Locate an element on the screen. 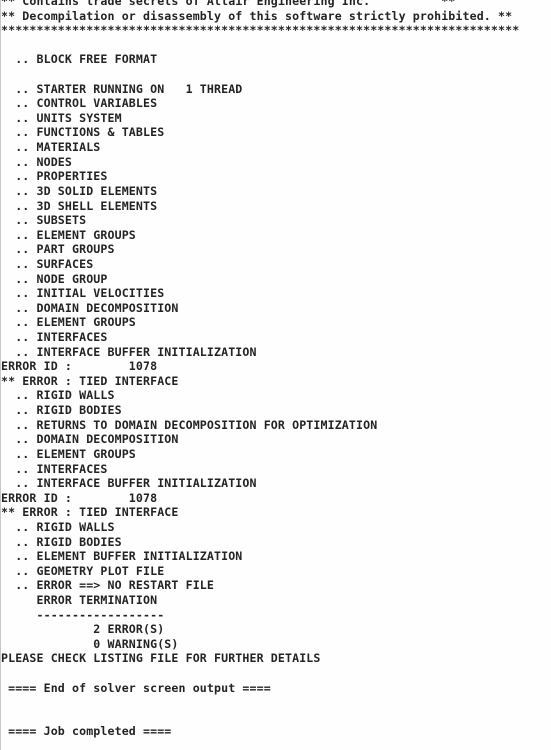  console-line: .. INITIAL VELOCITIES is located at coordinates (83, 293).